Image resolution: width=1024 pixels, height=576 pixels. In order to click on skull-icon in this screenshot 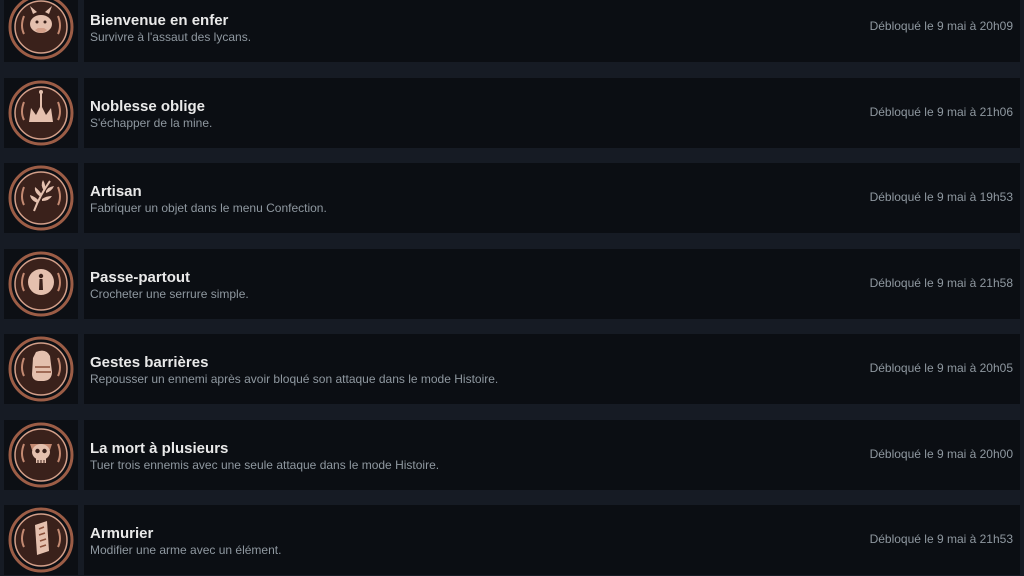, I will do `click(41, 455)`.